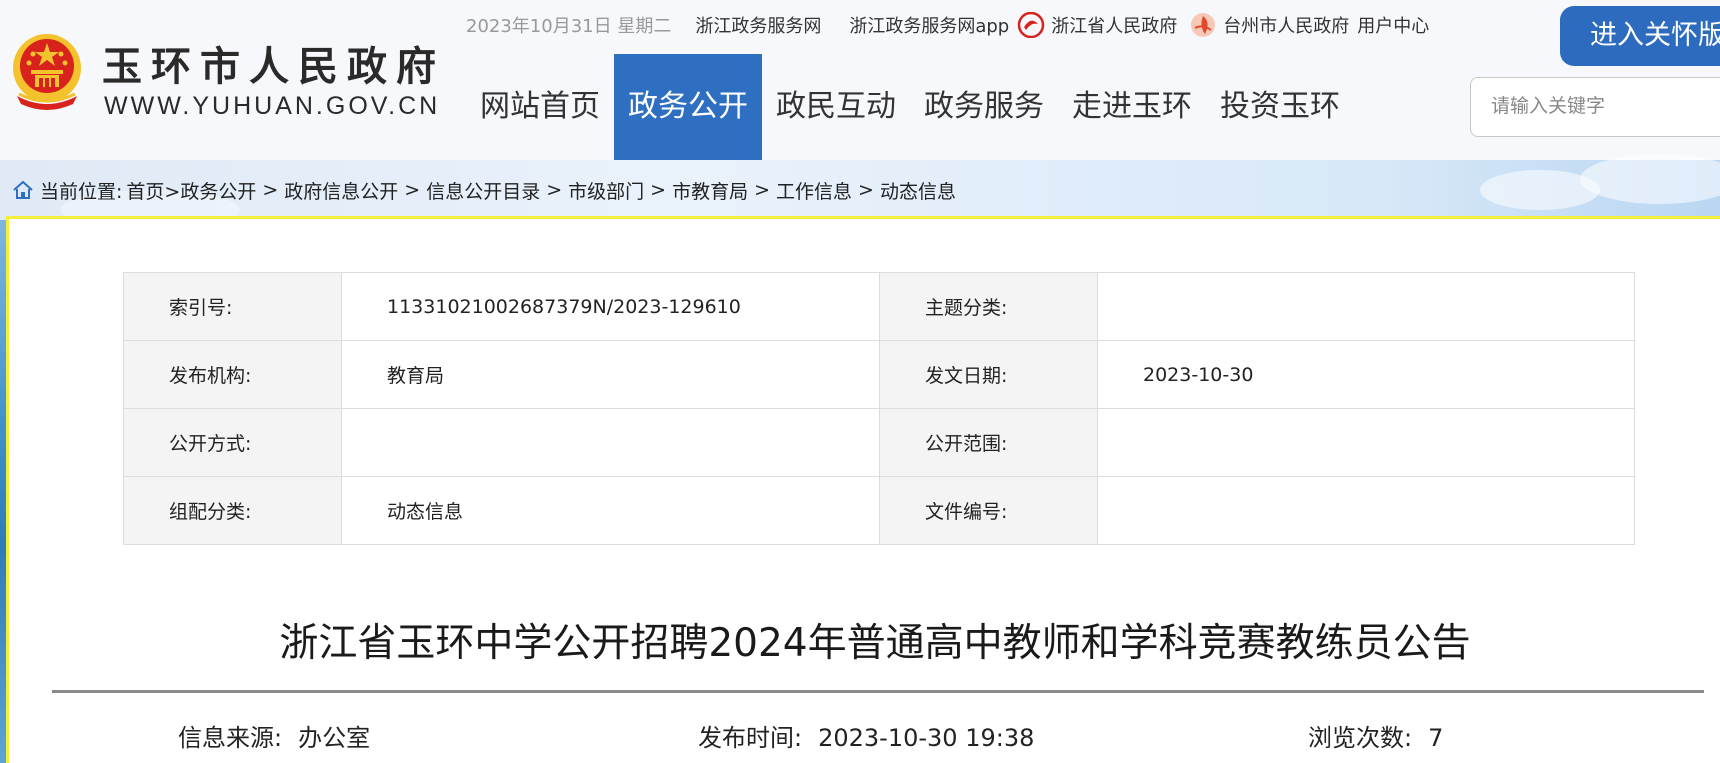 The image size is (1720, 763). Describe the element at coordinates (334, 738) in the screenshot. I see `info-source-value: 办公室` at that location.